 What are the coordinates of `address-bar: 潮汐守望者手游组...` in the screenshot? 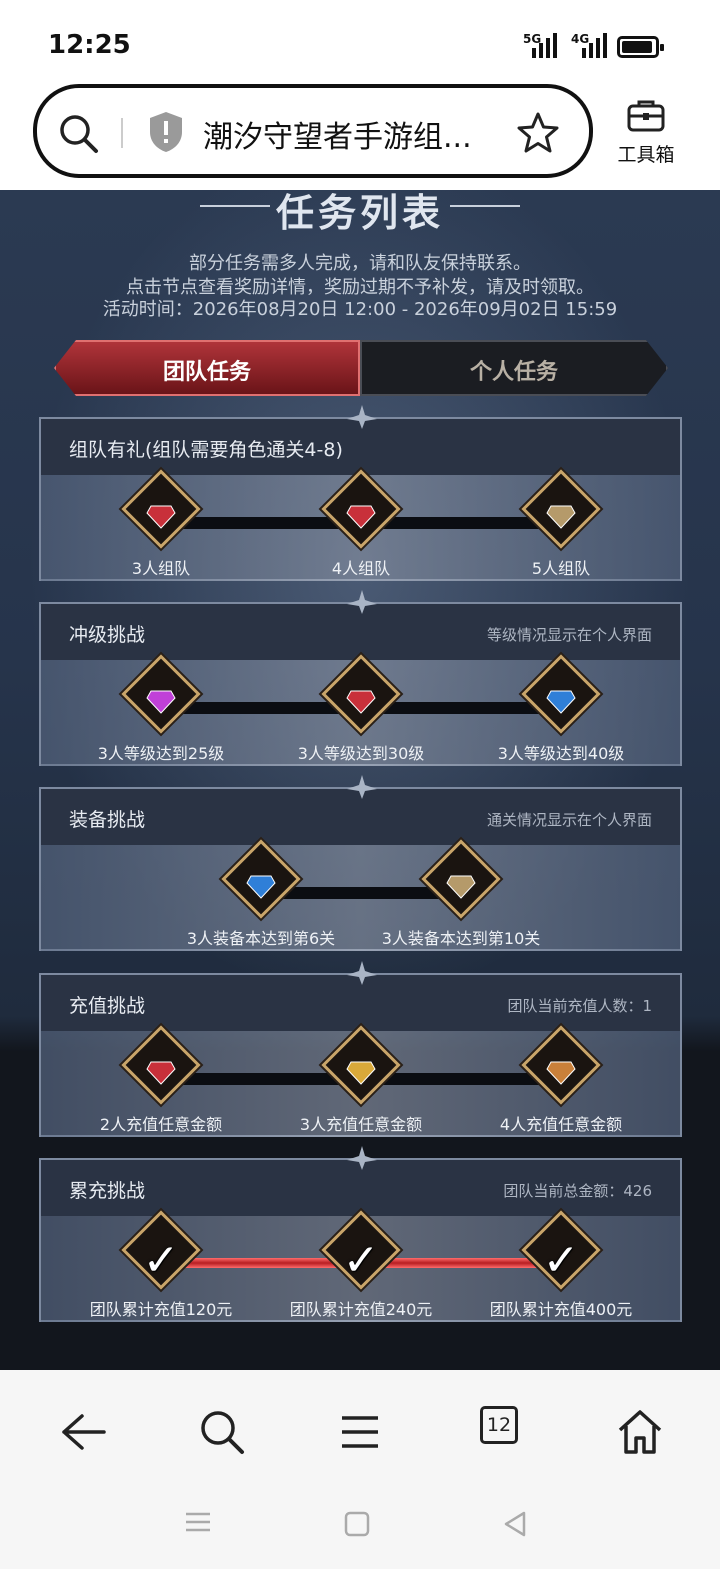 It's located at (313, 131).